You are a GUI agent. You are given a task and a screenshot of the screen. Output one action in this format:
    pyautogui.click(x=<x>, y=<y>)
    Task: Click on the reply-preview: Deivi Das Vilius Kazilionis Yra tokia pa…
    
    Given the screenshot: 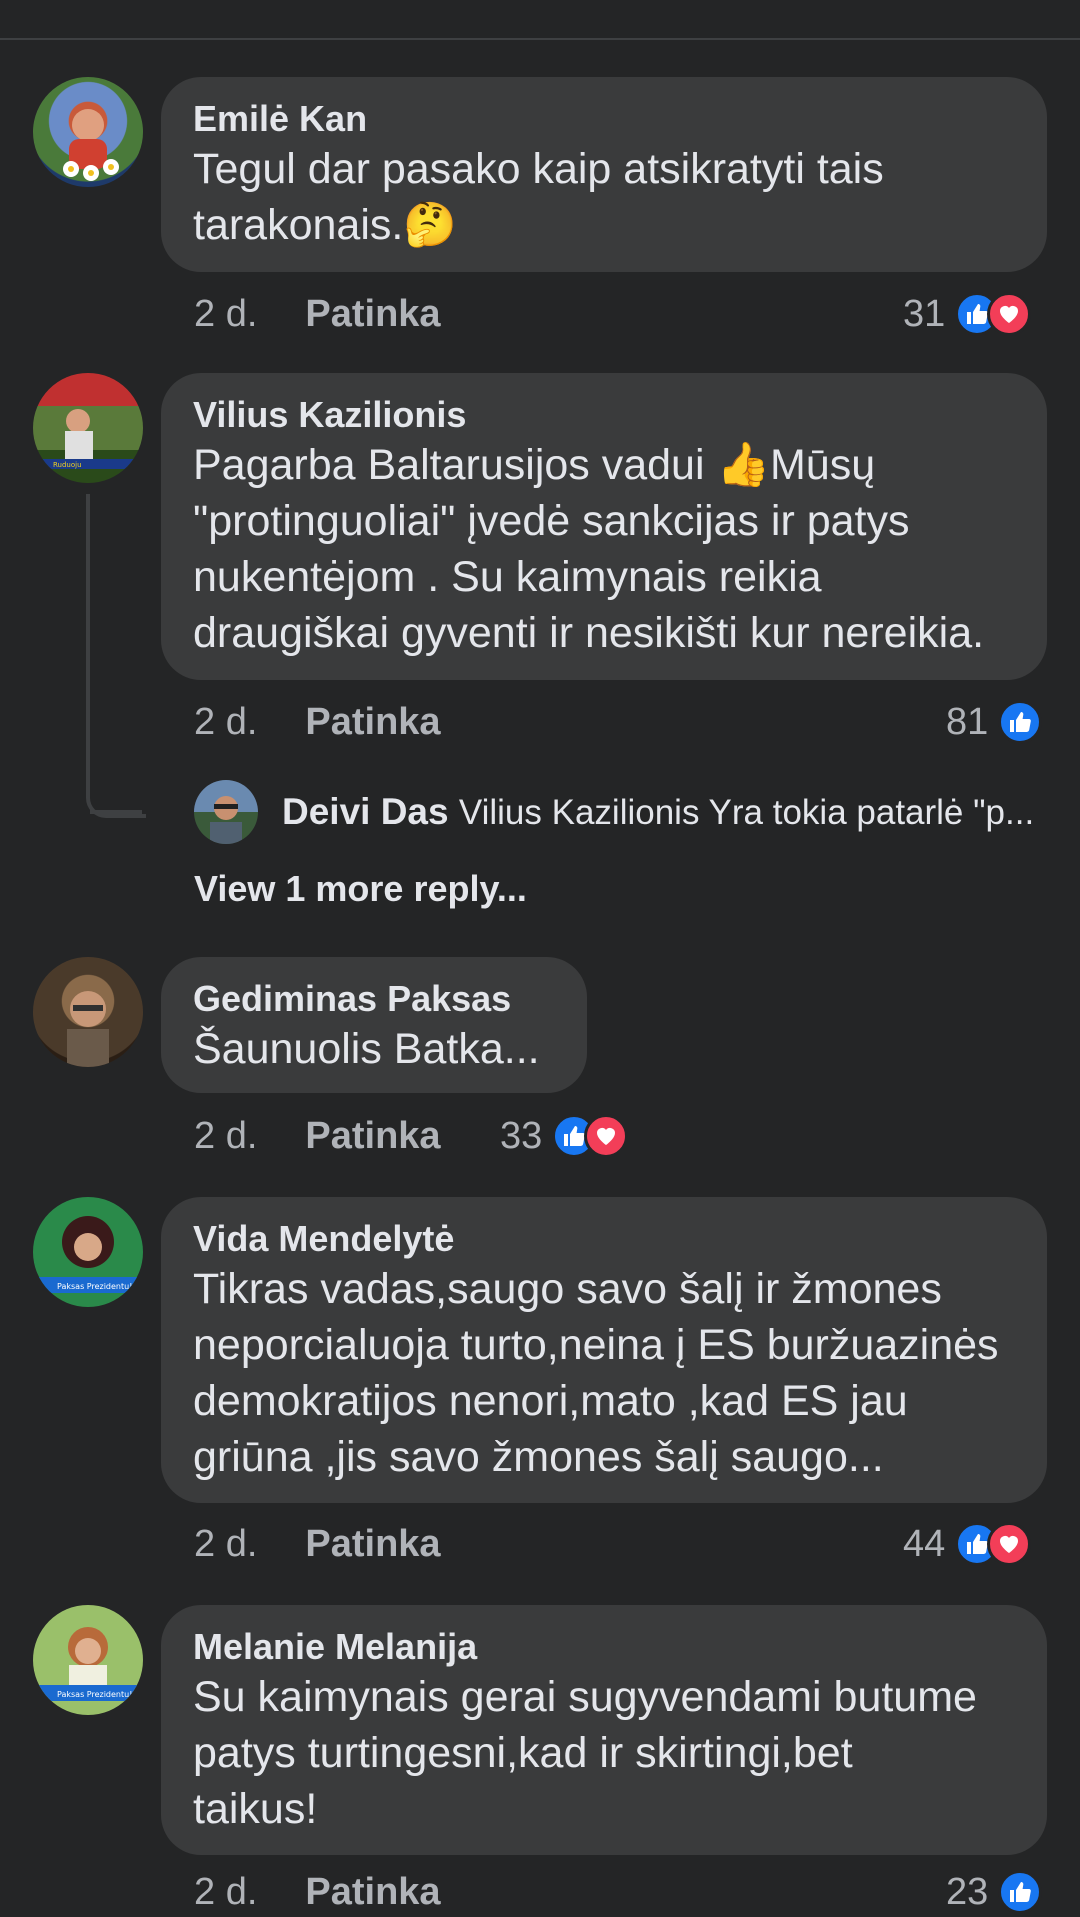 What is the action you would take?
    pyautogui.click(x=667, y=812)
    